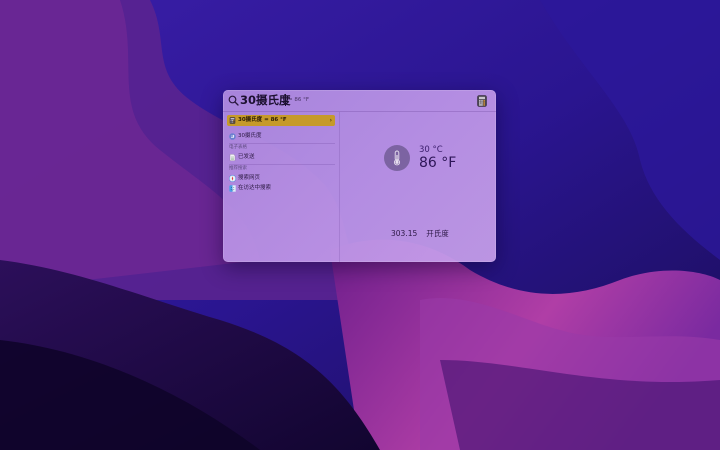 This screenshot has height=450, width=720. Describe the element at coordinates (250, 136) in the screenshot. I see `result-label: 30摄氏度` at that location.